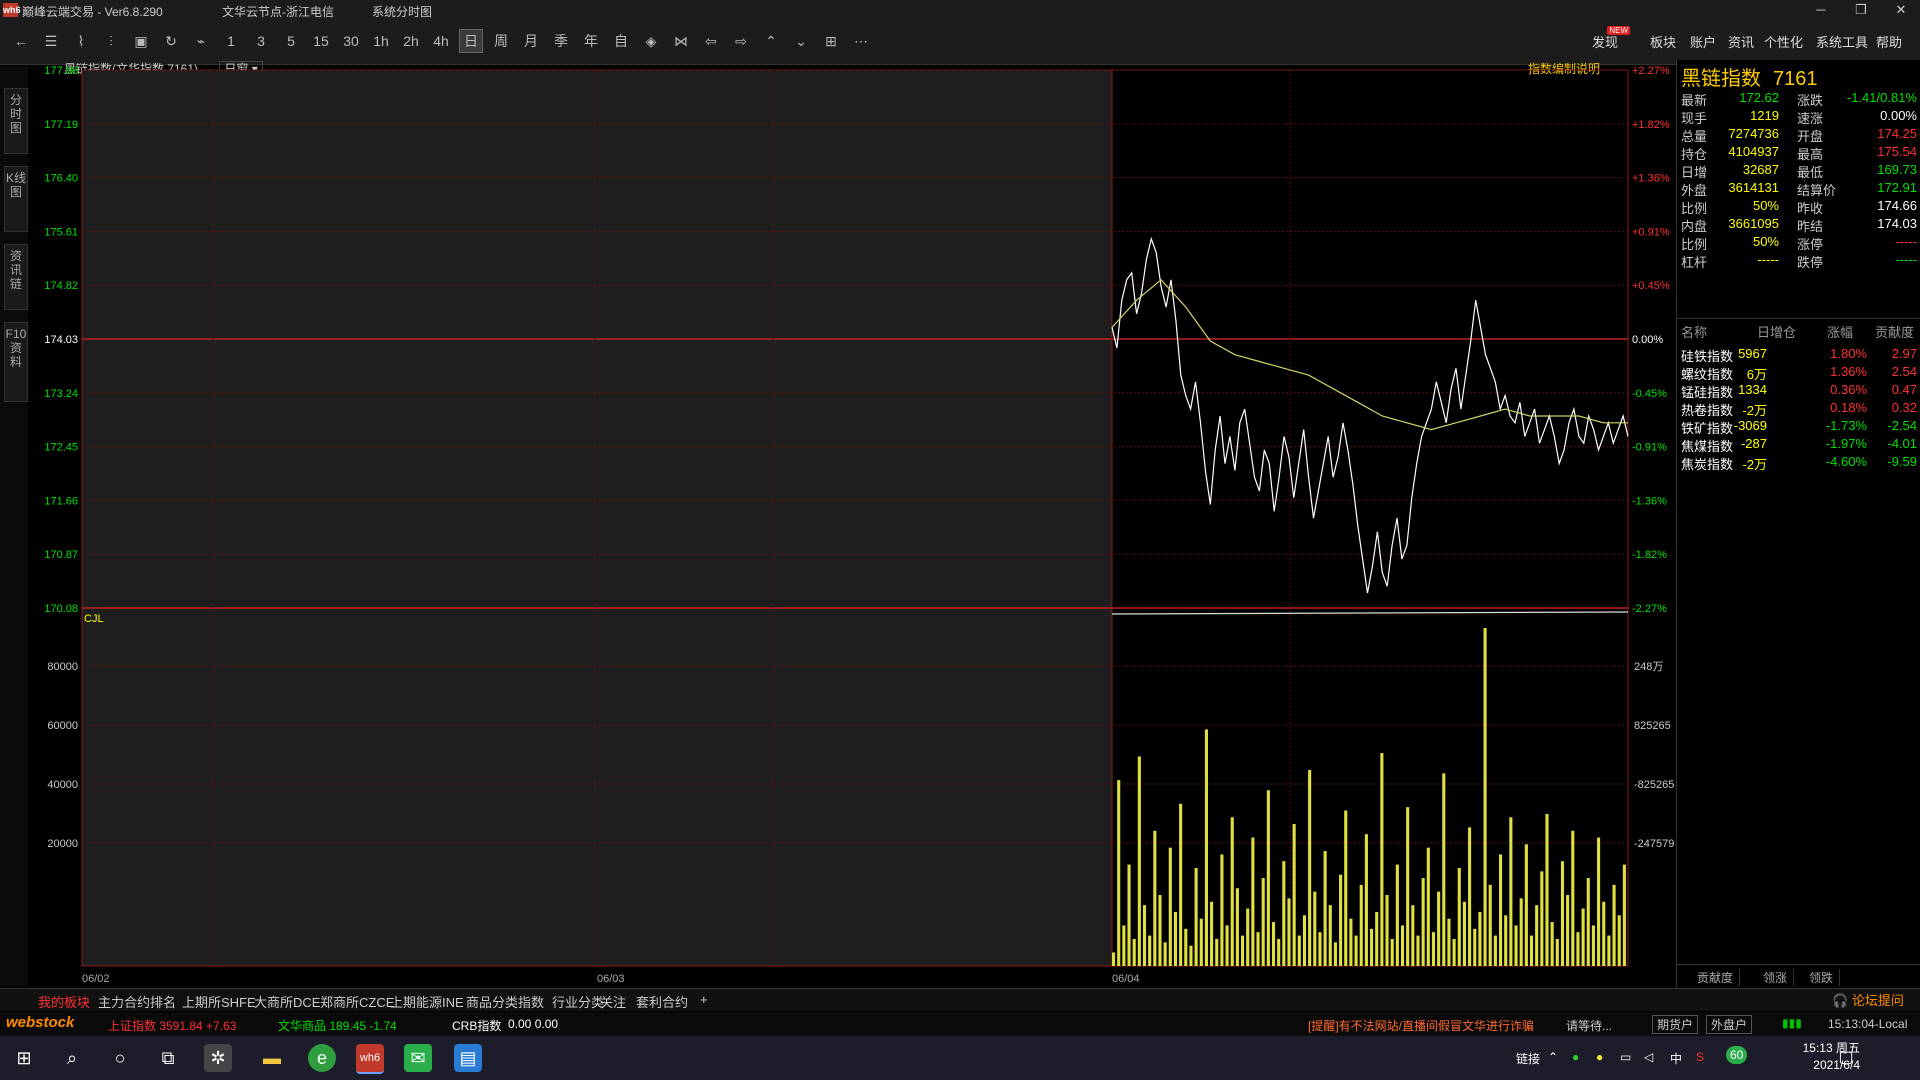 This screenshot has height=1080, width=1920. Describe the element at coordinates (662, 1001) in the screenshot. I see `bottom-tab-9: 套利合约` at that location.